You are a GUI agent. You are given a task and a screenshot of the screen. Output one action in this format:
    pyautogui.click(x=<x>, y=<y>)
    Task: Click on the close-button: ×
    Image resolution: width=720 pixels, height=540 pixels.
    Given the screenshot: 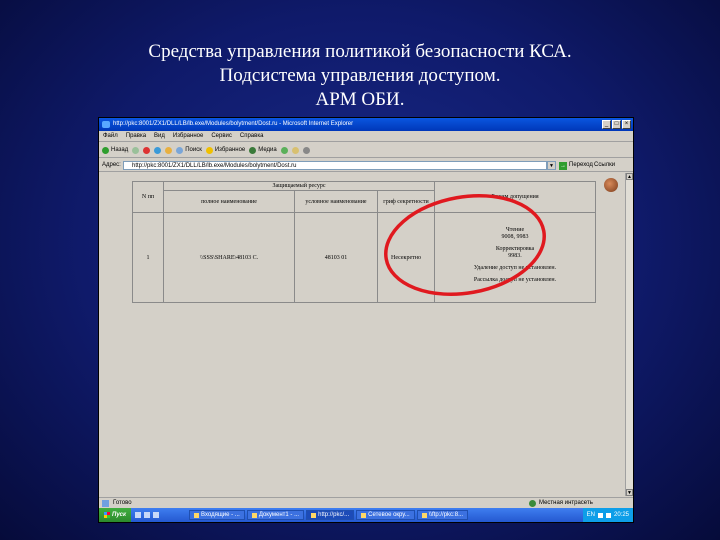 What is the action you would take?
    pyautogui.click(x=626, y=124)
    